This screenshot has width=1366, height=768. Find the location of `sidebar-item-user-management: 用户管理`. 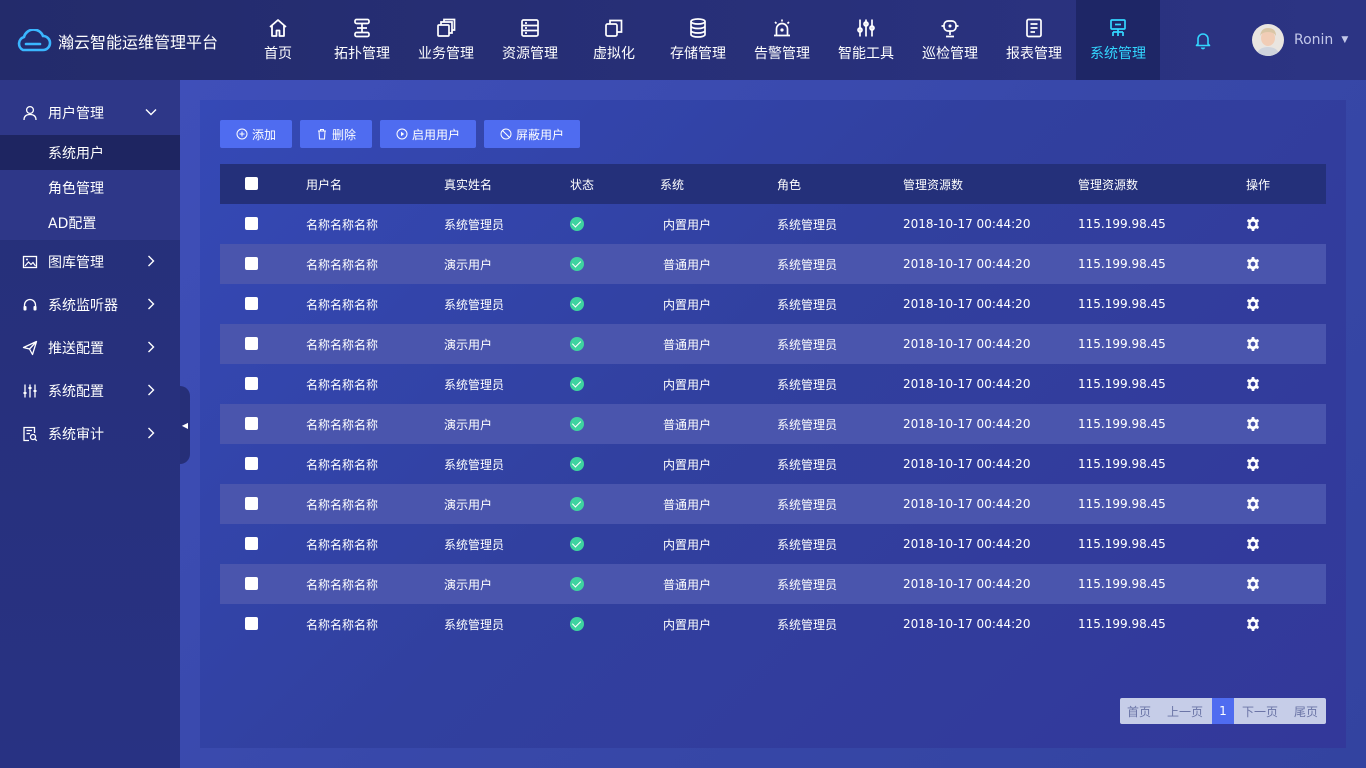

sidebar-item-user-management: 用户管理 is located at coordinates (90, 107).